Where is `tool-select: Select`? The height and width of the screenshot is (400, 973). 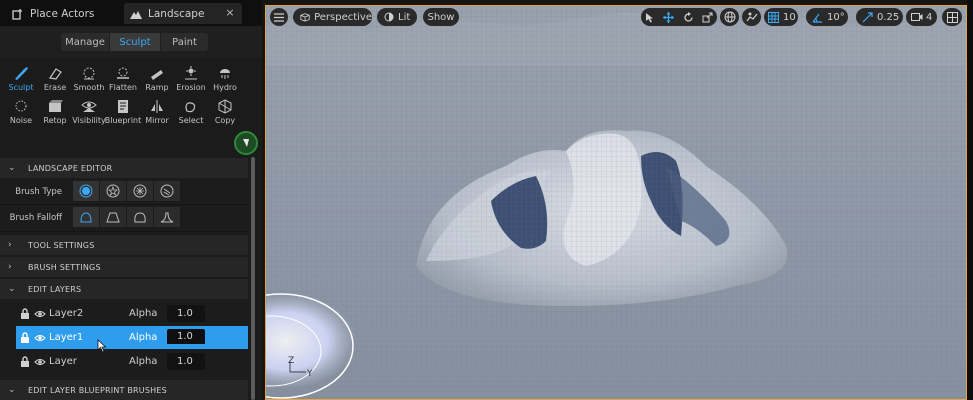 tool-select: Select is located at coordinates (191, 111).